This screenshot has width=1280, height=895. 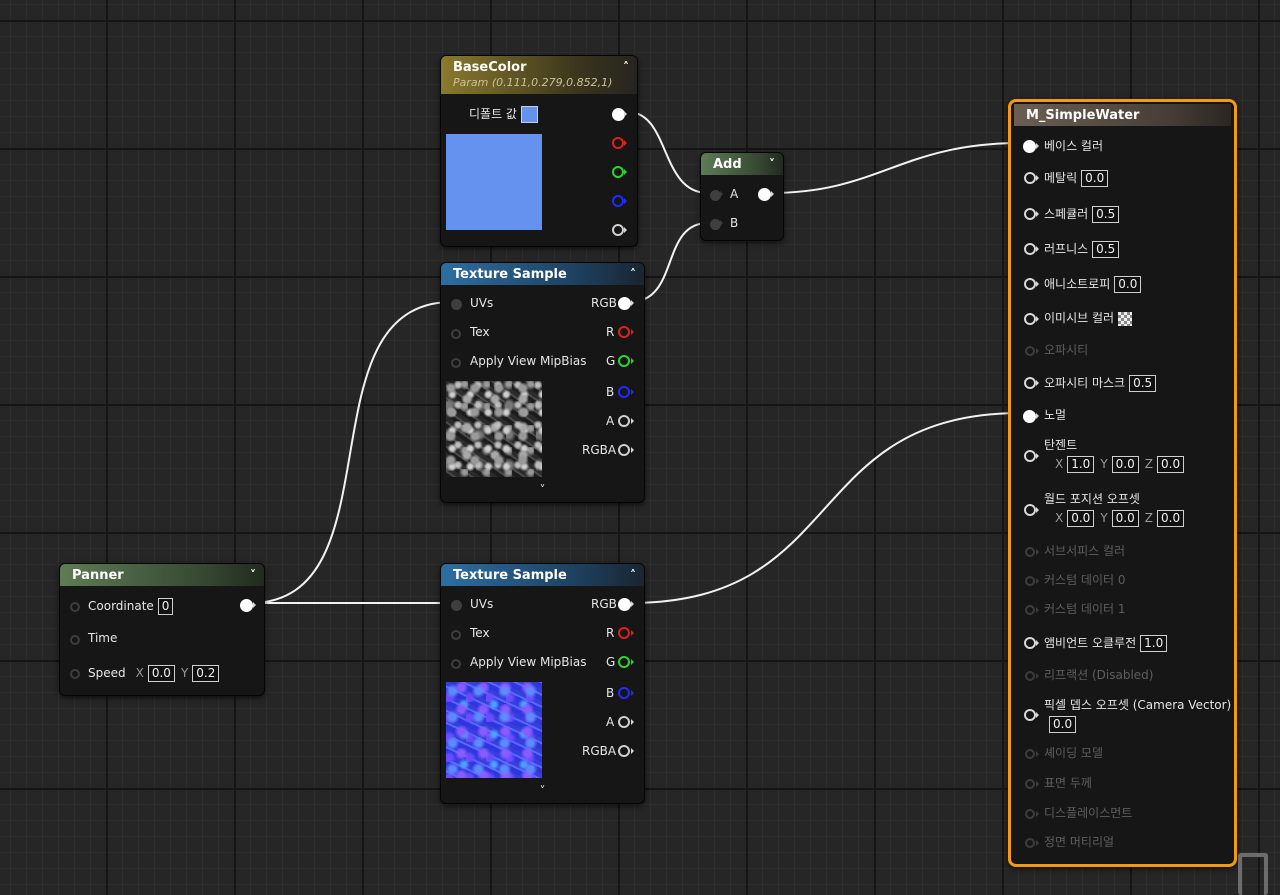 I want to click on input-time-pin, so click(x=75, y=640).